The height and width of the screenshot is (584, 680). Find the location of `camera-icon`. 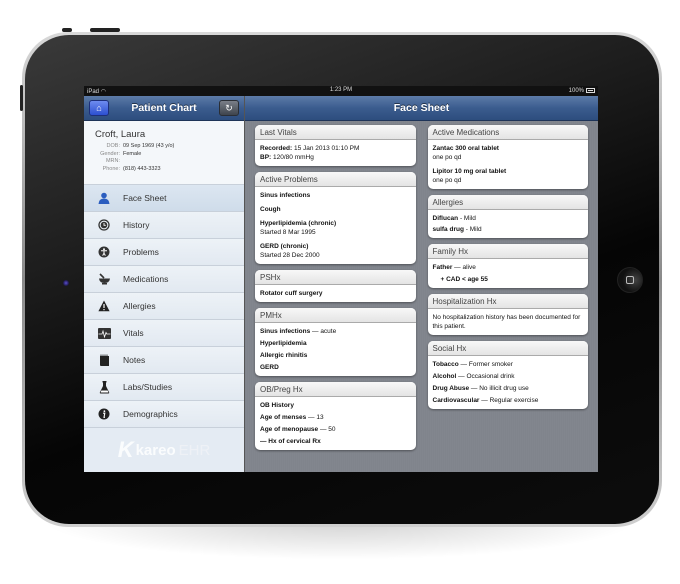

camera-icon is located at coordinates (66, 283).